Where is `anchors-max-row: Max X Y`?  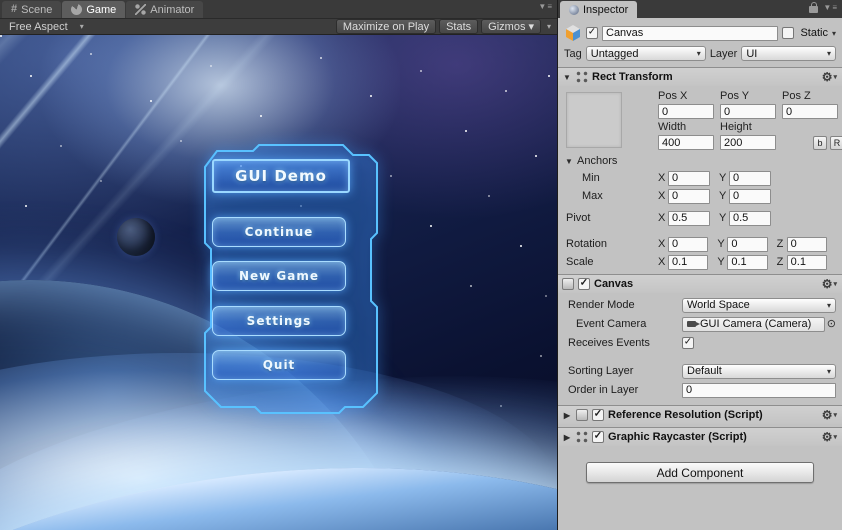 anchors-max-row: Max X Y is located at coordinates (700, 196).